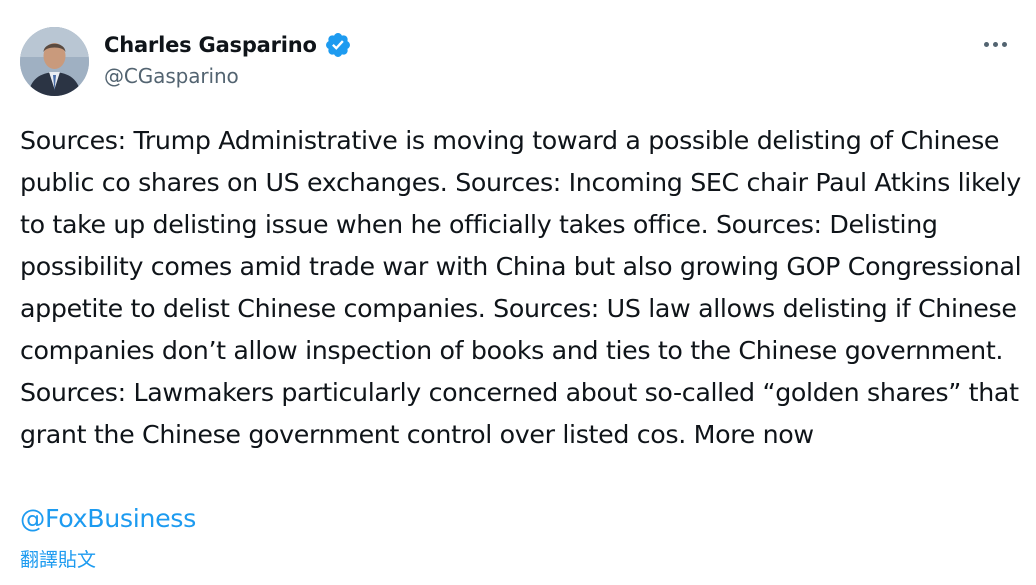 This screenshot has width=1036, height=585. I want to click on more-options-icon, so click(995, 44).